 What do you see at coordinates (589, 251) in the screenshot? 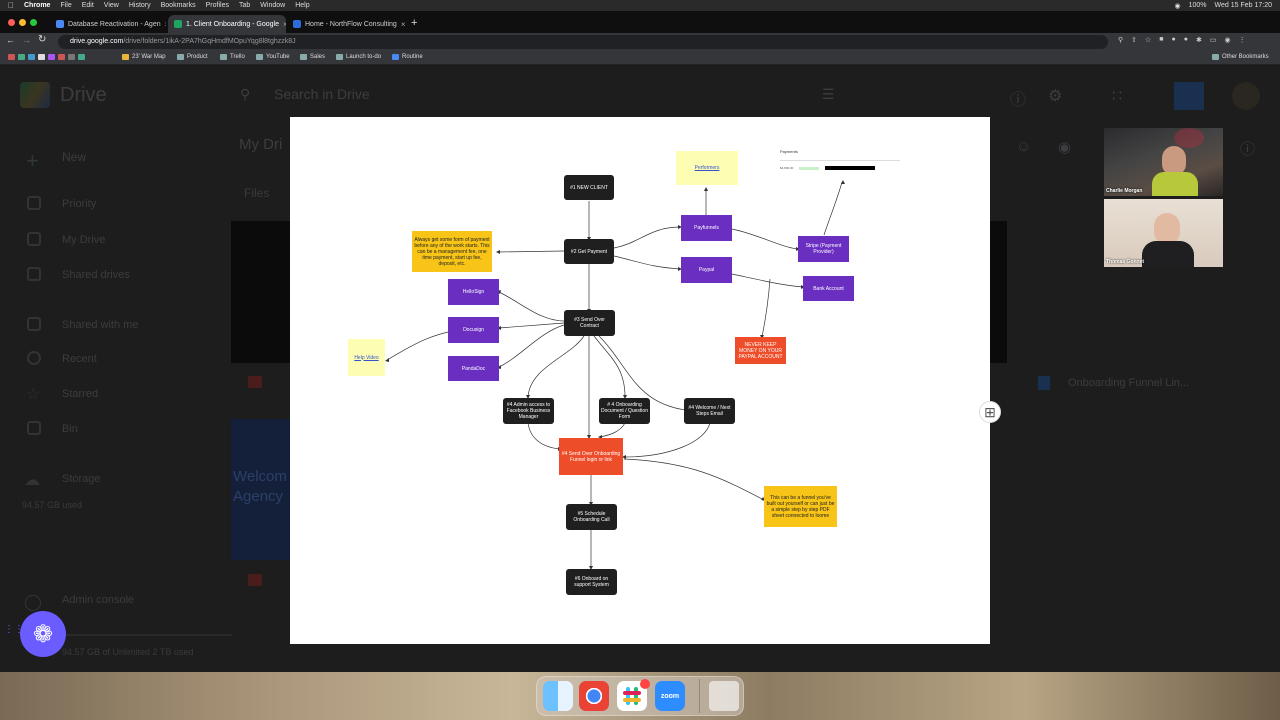
I see `node-get-payment: #2 Get Payment` at bounding box center [589, 251].